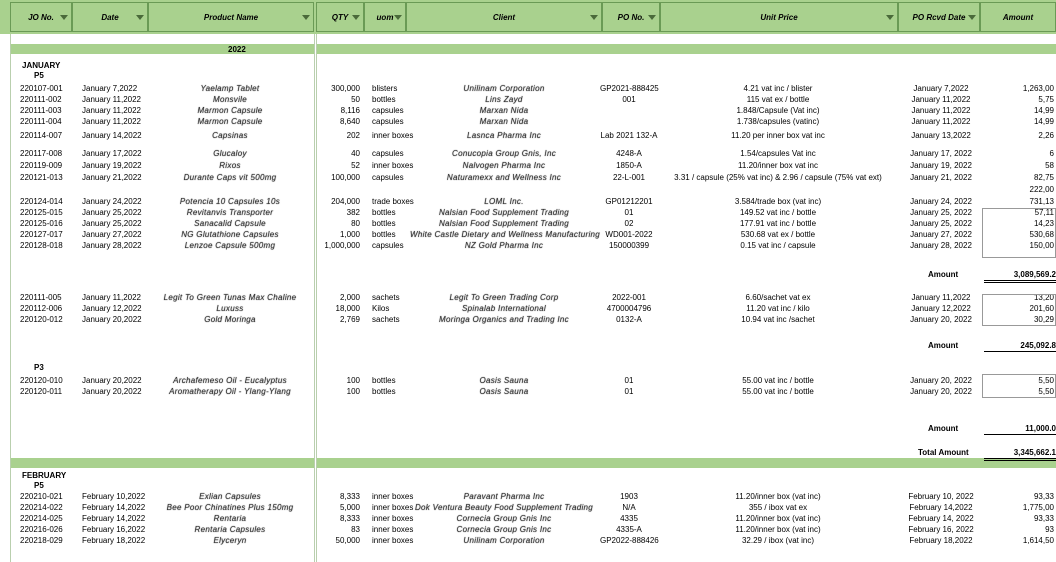 The height and width of the screenshot is (562, 1056). What do you see at coordinates (941, 508) in the screenshot?
I see `po-rcvd-date-cell: February 14,2022` at bounding box center [941, 508].